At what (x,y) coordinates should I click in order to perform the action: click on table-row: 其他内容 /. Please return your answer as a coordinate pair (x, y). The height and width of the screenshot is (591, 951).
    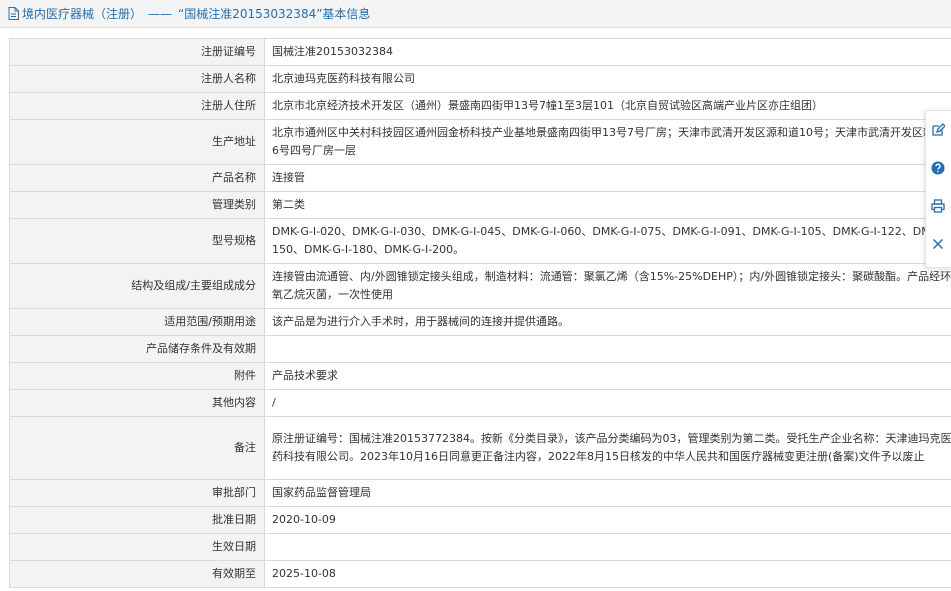
    Looking at the image, I should click on (480, 403).